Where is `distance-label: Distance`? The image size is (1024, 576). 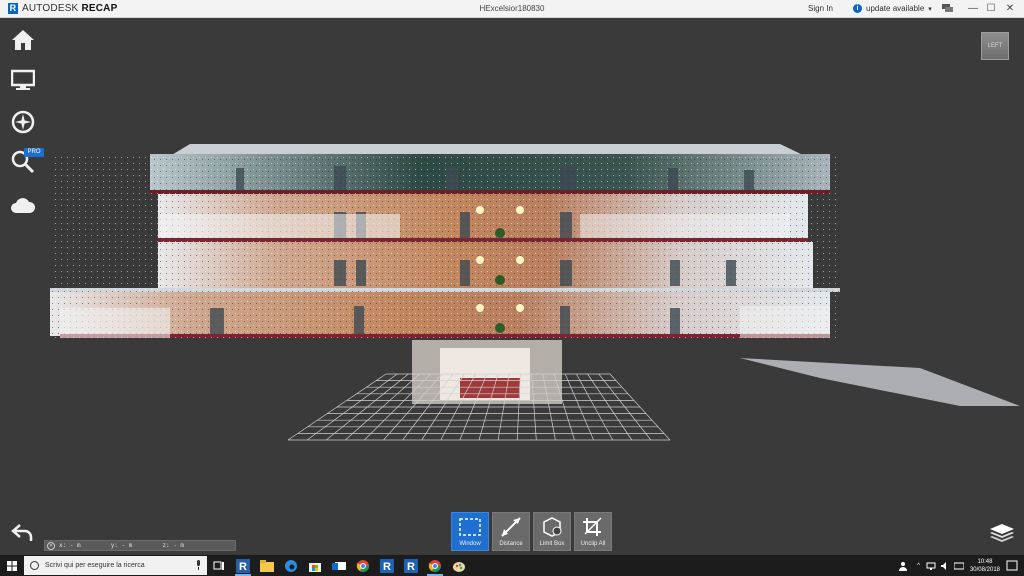 distance-label: Distance is located at coordinates (511, 544).